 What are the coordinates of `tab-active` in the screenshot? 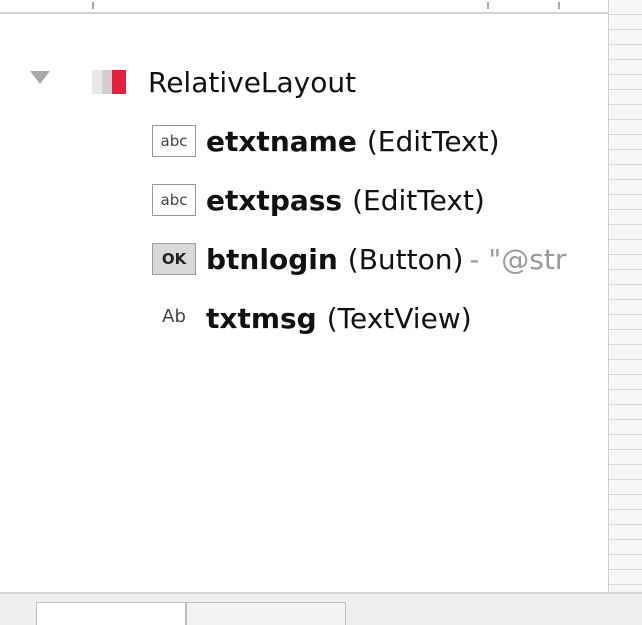 It's located at (111, 613).